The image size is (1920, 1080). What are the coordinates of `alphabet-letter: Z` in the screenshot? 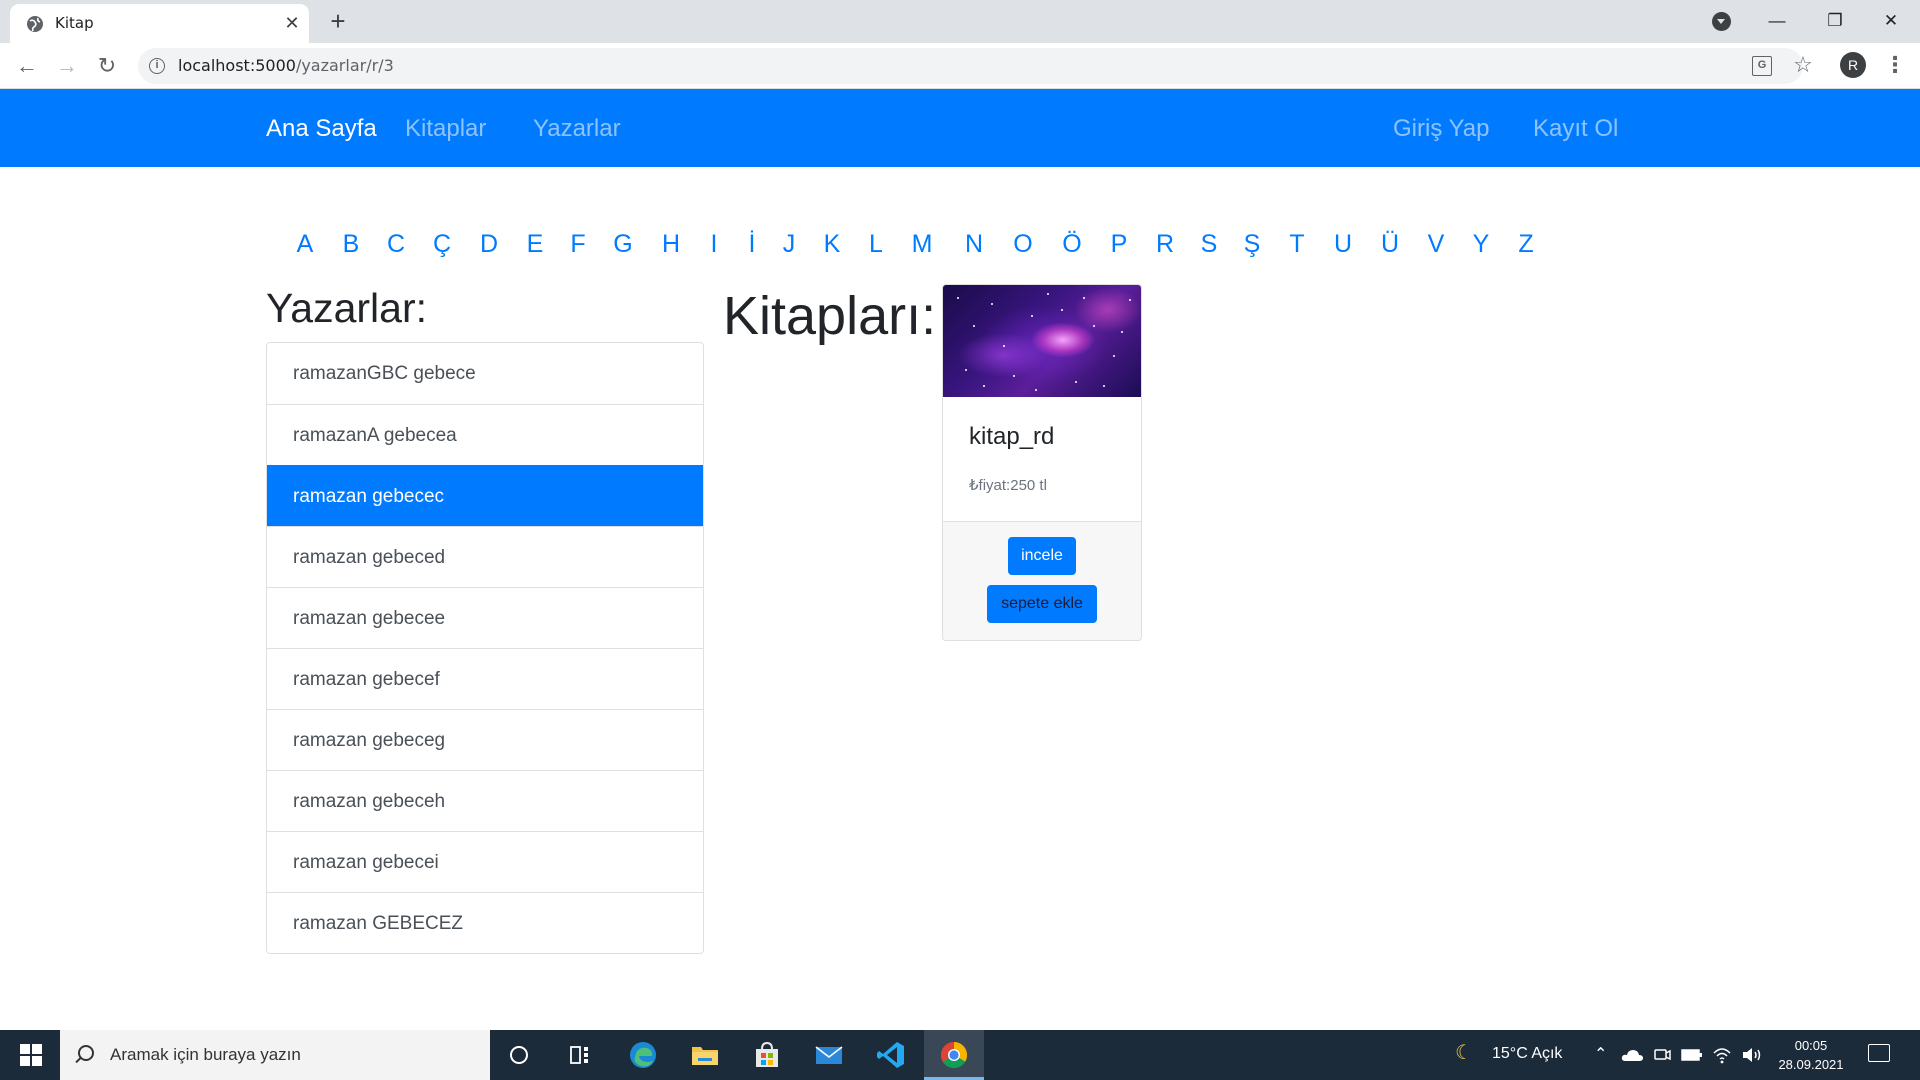 It's located at (1525, 244).